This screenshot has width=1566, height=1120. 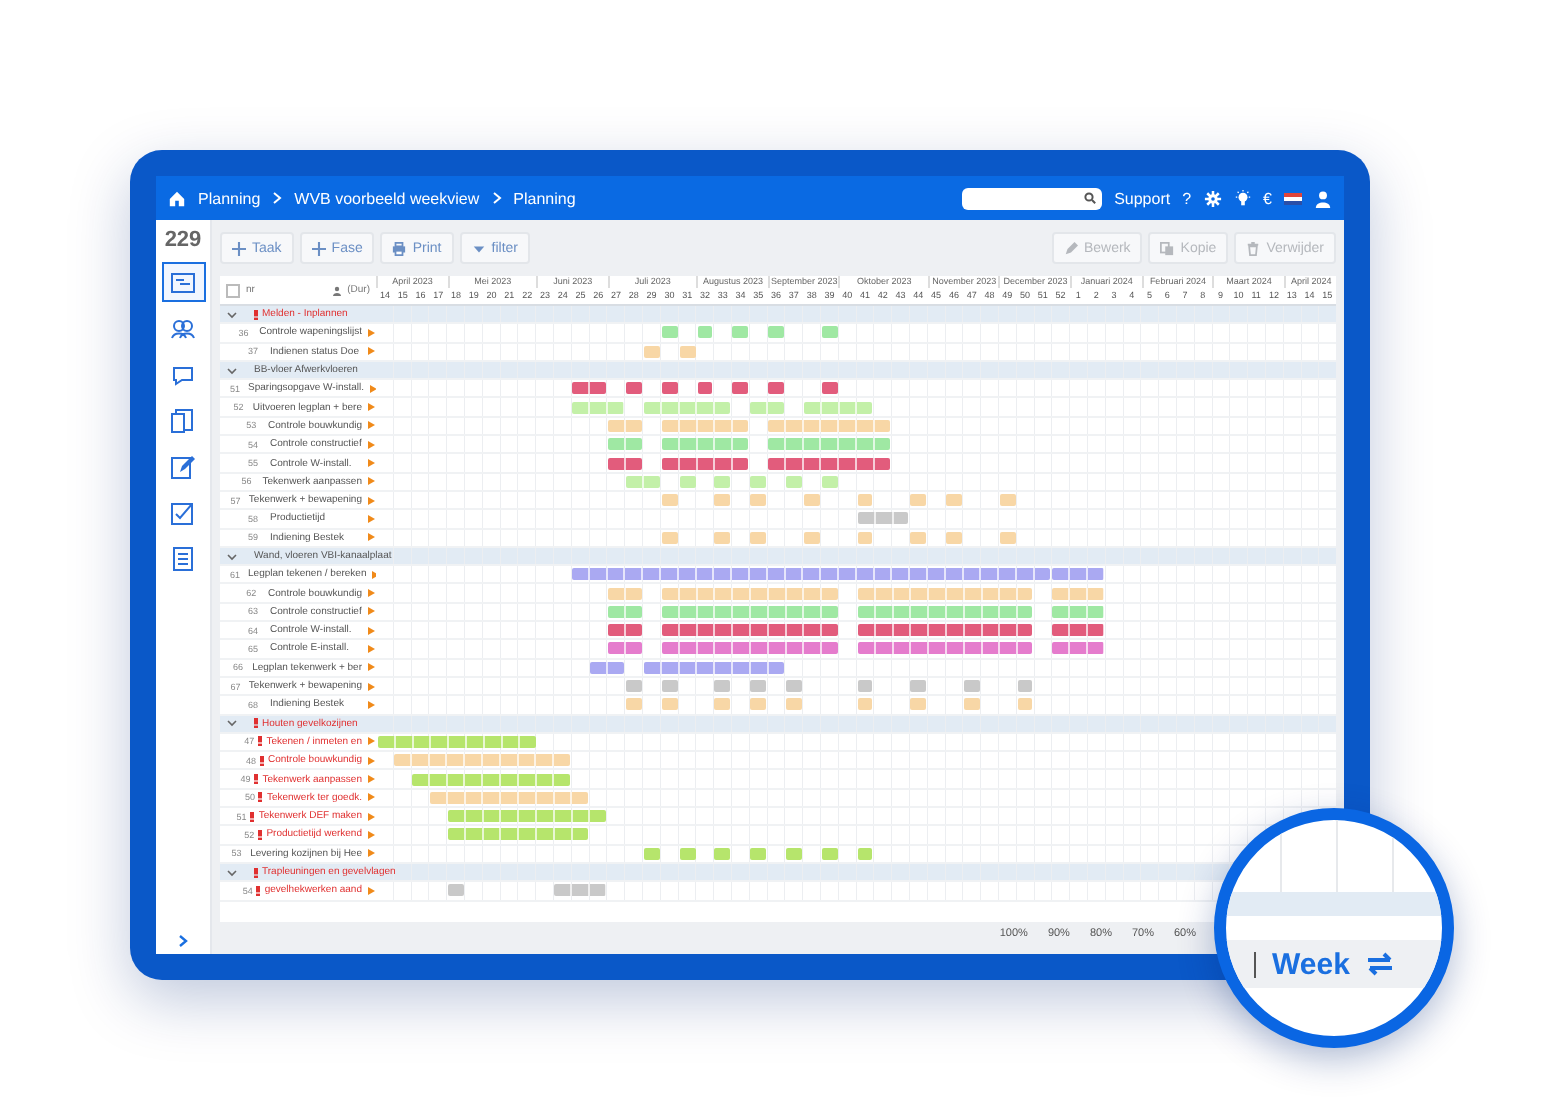 I want to click on breadcrumb-link: WVB voorbeeld weekview, so click(x=387, y=198).